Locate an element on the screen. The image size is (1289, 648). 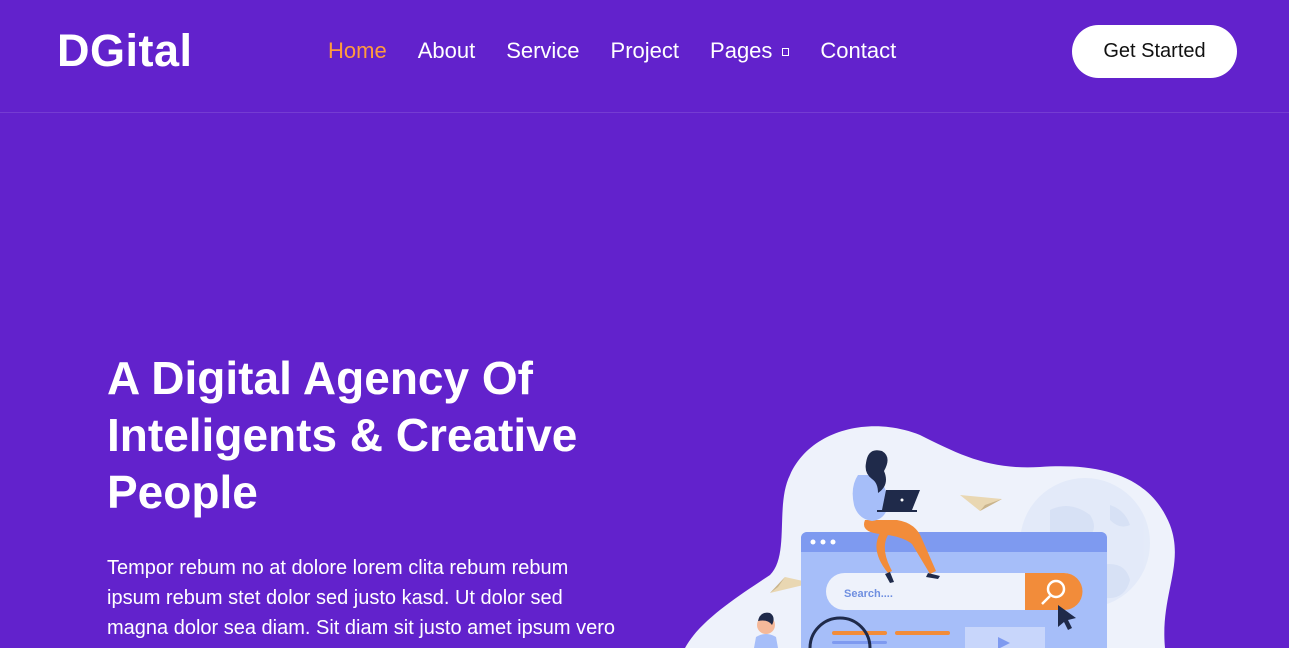
nav-item-pages: Pages is located at coordinates (750, 51).